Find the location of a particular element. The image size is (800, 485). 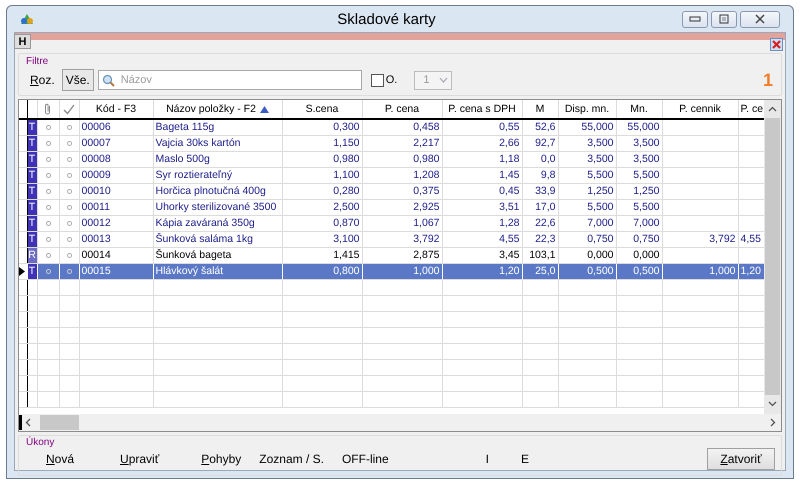

table-row: T 00007 Vajcia 30ks kartón 1,150 2,217 2,66 92,7 3,500 3,500 is located at coordinates (391, 143).